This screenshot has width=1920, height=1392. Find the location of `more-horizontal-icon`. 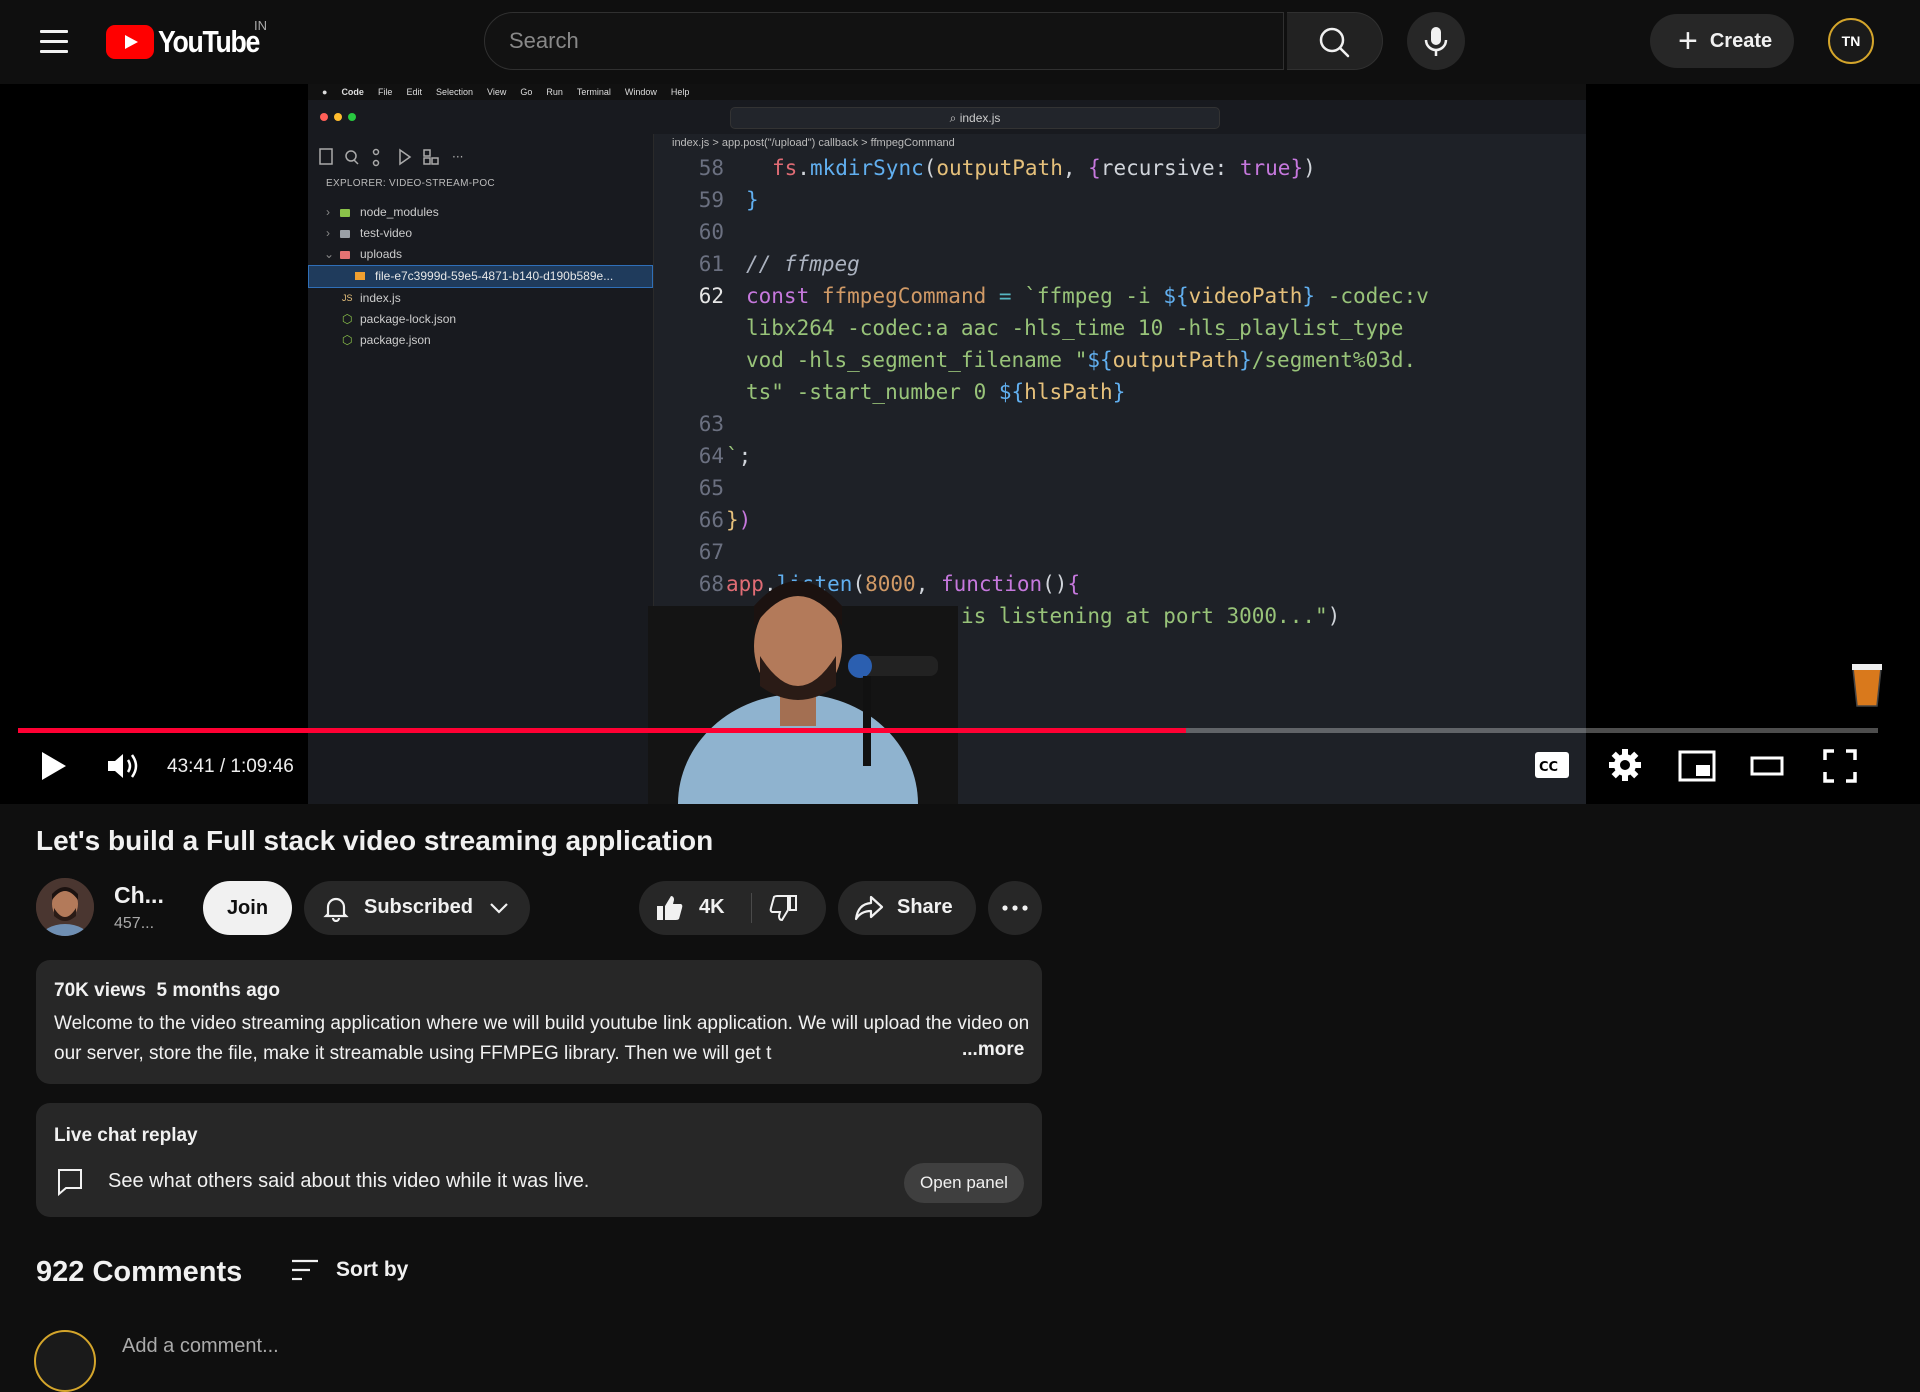

more-horizontal-icon is located at coordinates (1015, 908).